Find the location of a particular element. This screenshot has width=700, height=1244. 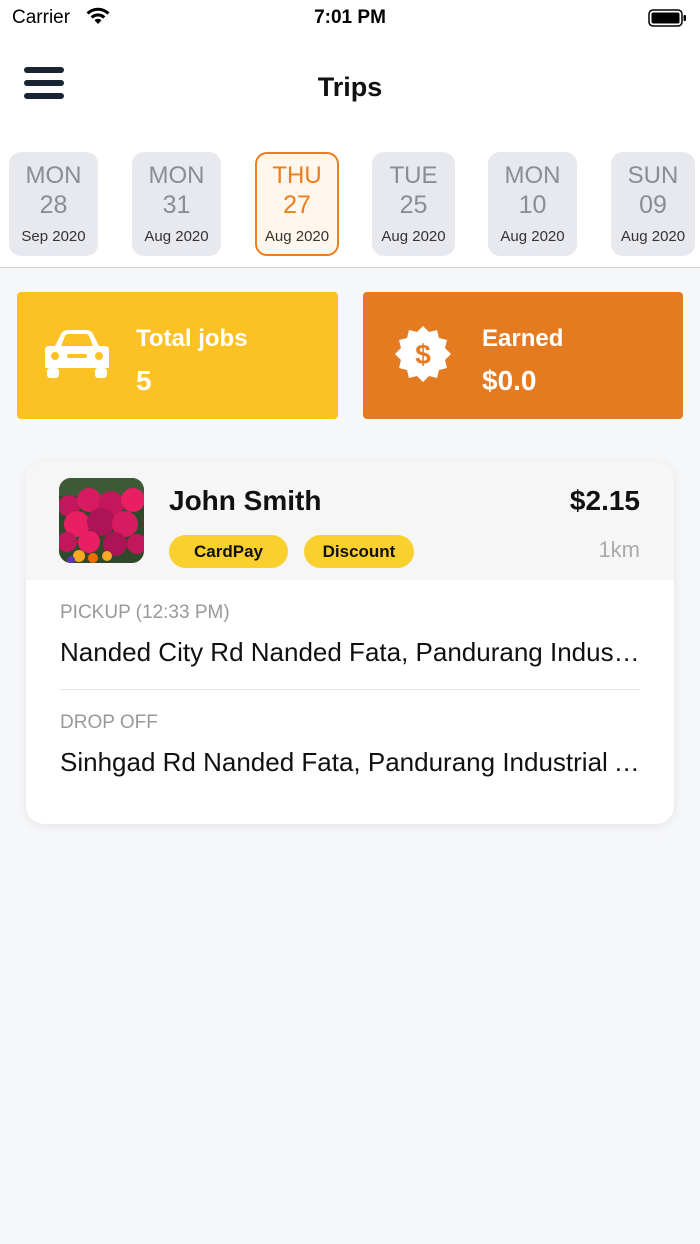

earned-card: $ Earned $0.0 is located at coordinates (523, 355).